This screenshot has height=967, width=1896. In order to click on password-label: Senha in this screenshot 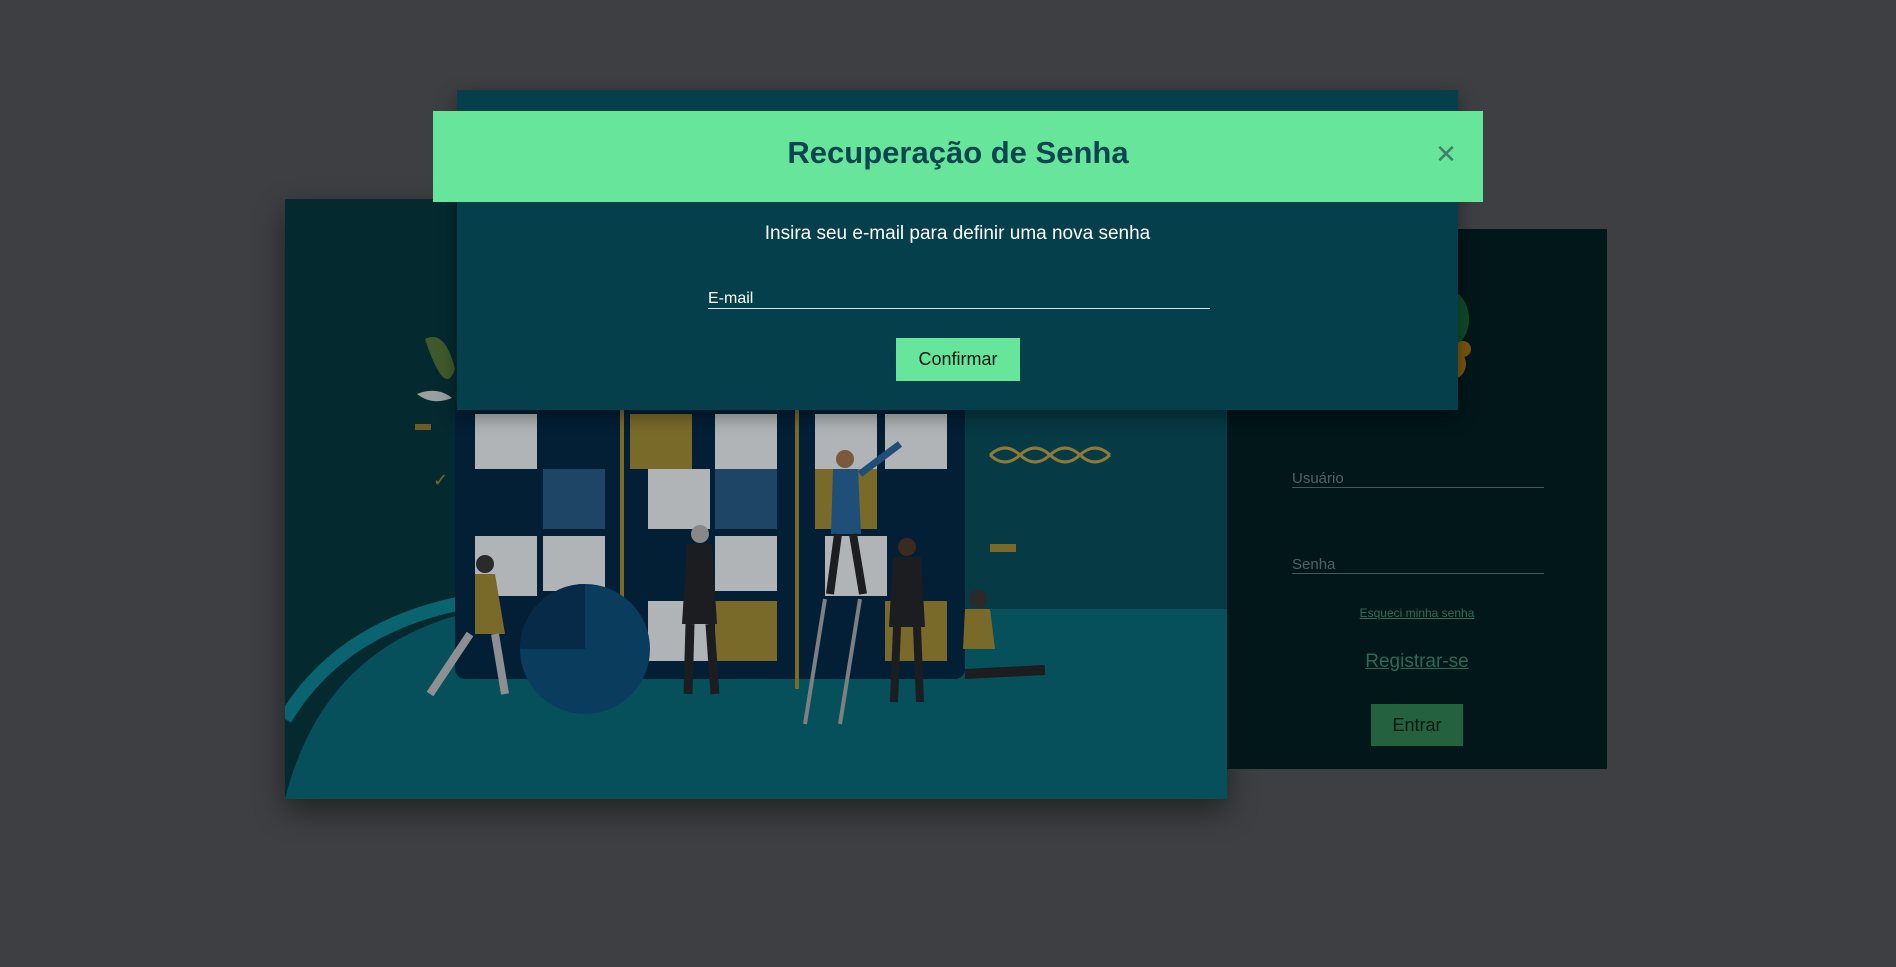, I will do `click(1314, 564)`.